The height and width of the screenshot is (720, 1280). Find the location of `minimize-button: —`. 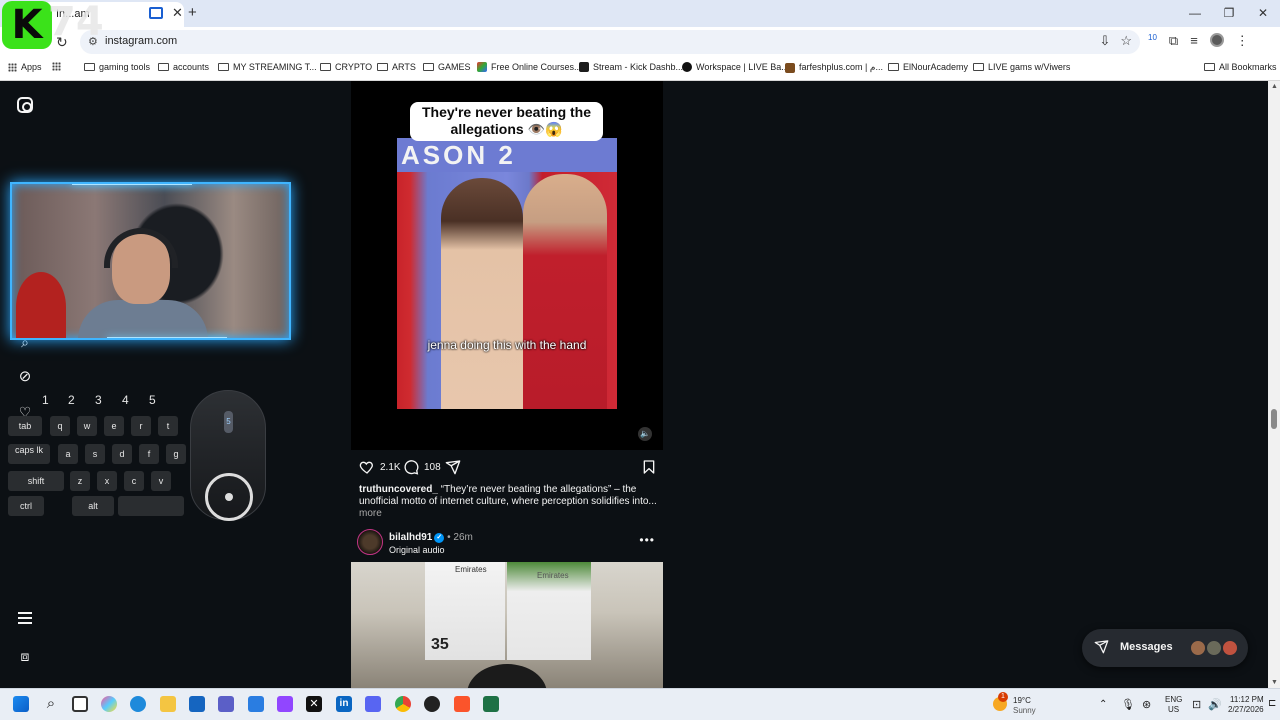

minimize-button: — is located at coordinates (1195, 13).